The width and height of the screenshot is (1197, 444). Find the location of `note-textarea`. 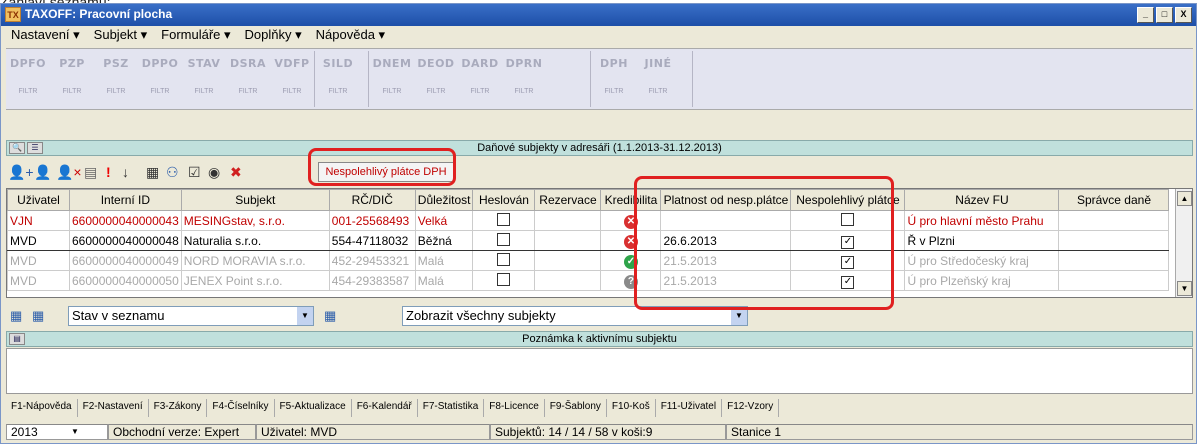

note-textarea is located at coordinates (599, 371).